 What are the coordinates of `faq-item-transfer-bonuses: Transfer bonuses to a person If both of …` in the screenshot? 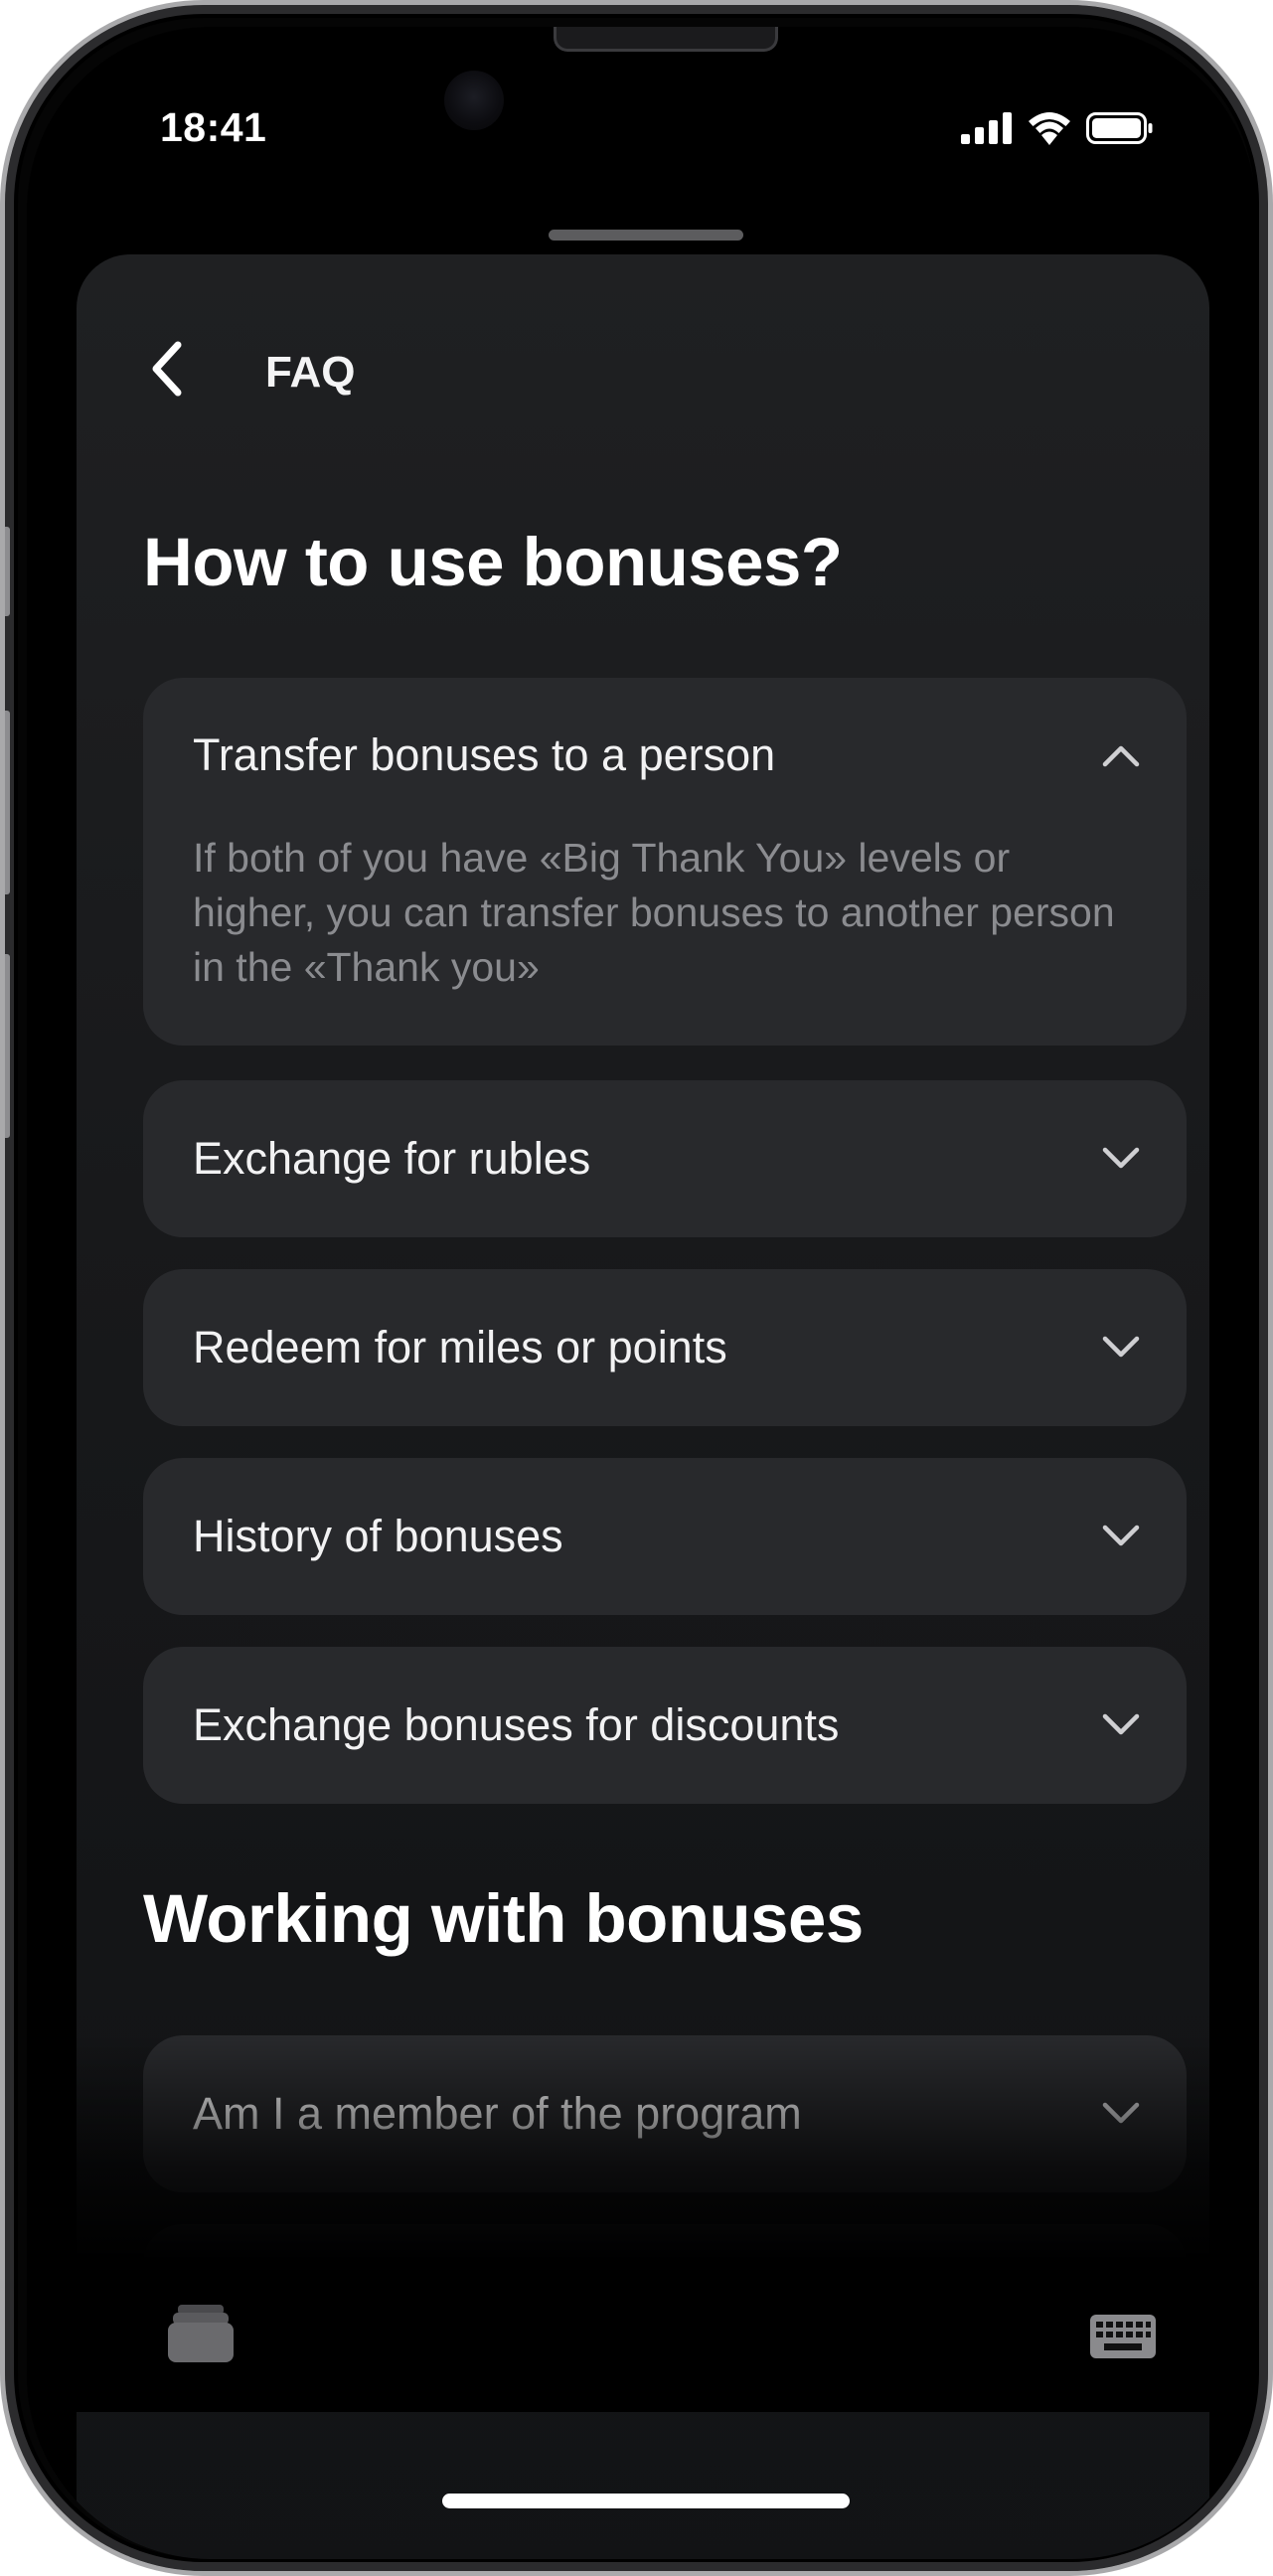 It's located at (665, 862).